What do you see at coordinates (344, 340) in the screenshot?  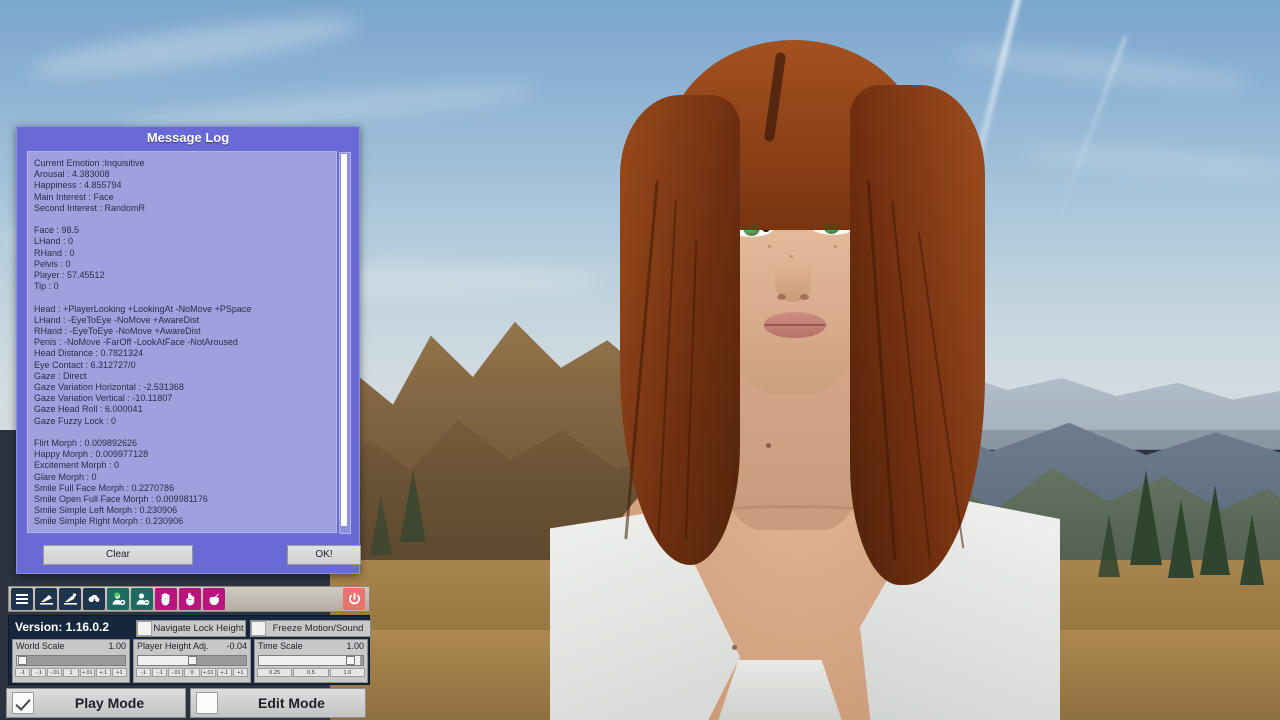 I see `log-scrollbar-thumb` at bounding box center [344, 340].